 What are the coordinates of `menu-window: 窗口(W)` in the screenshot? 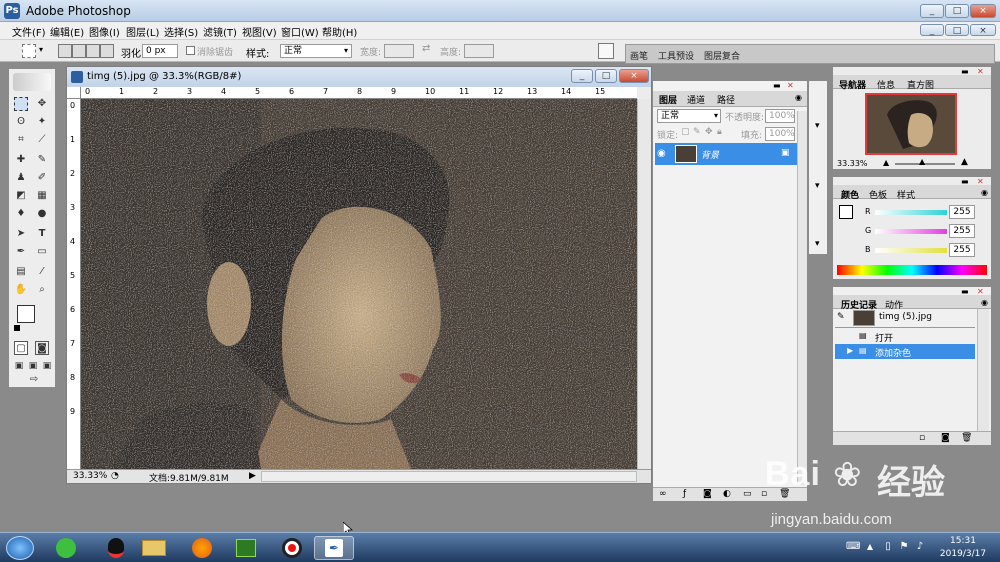 It's located at (300, 31).